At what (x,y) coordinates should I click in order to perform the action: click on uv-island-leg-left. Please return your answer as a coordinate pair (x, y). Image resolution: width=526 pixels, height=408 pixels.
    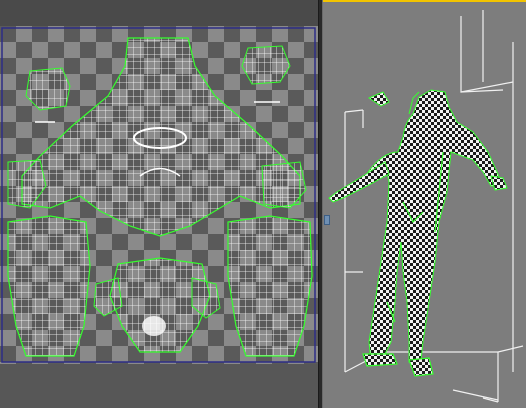
    Looking at the image, I should click on (49, 286).